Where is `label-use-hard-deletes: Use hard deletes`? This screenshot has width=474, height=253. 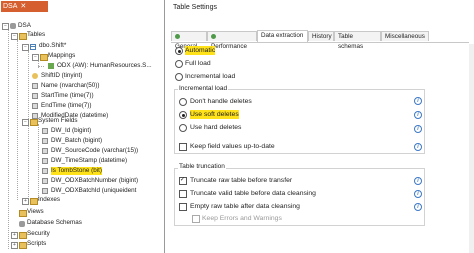
label-use-hard-deletes: Use hard deletes is located at coordinates (216, 127).